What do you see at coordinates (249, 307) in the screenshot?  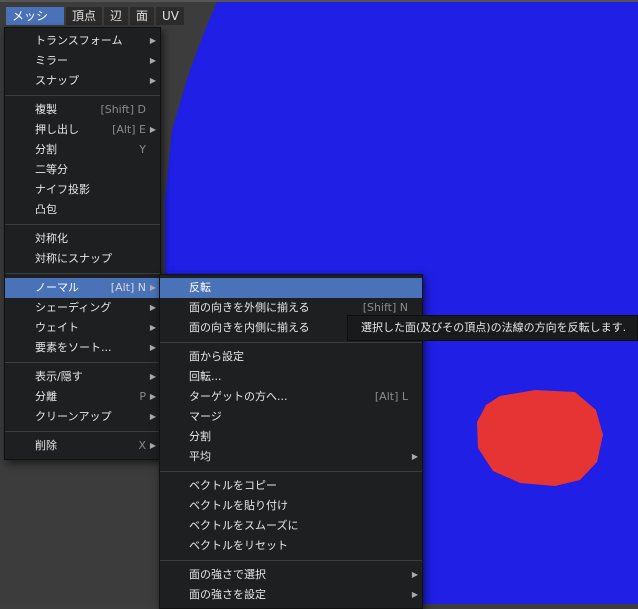 I see `normals-menu-item-label: 面の向きを外側に揃える` at bounding box center [249, 307].